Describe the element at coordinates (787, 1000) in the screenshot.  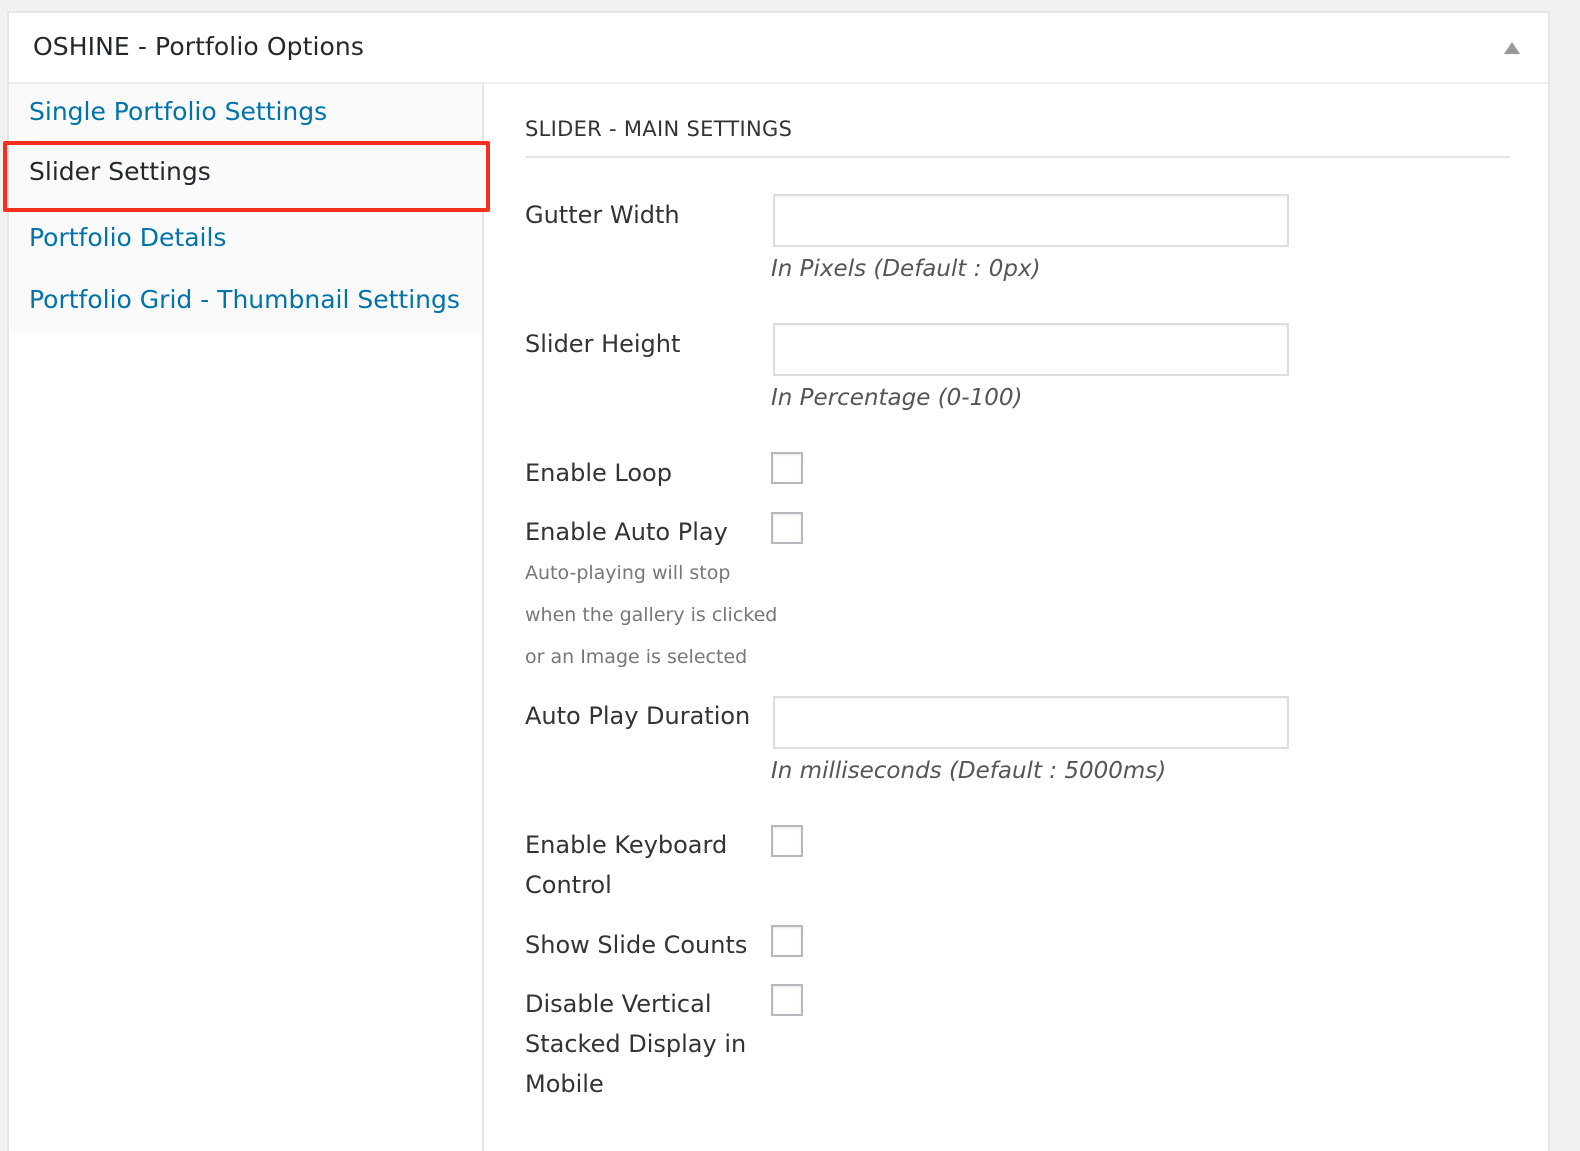
I see `disable-vertical-stacked-checkbox` at that location.